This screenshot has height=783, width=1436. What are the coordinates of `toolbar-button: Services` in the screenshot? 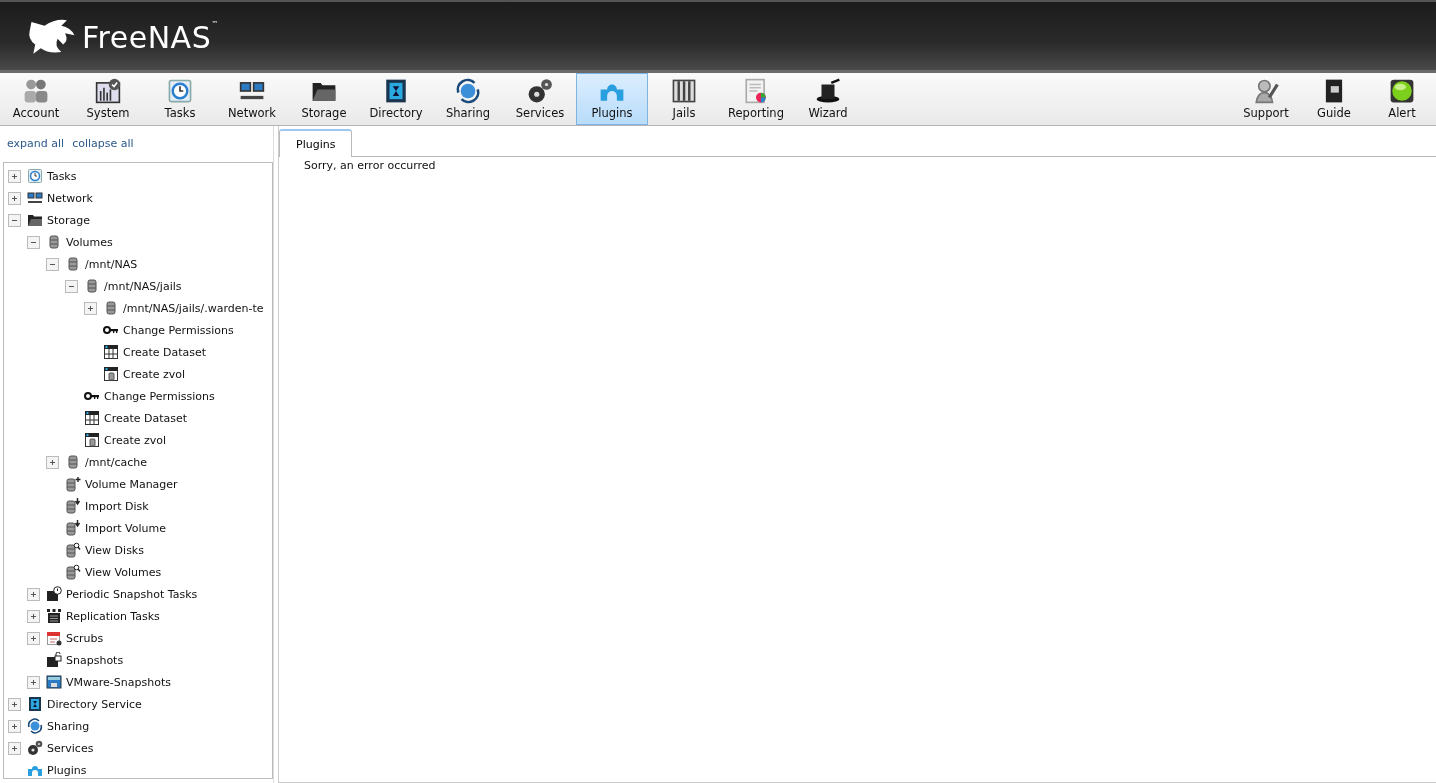 It's located at (540, 99).